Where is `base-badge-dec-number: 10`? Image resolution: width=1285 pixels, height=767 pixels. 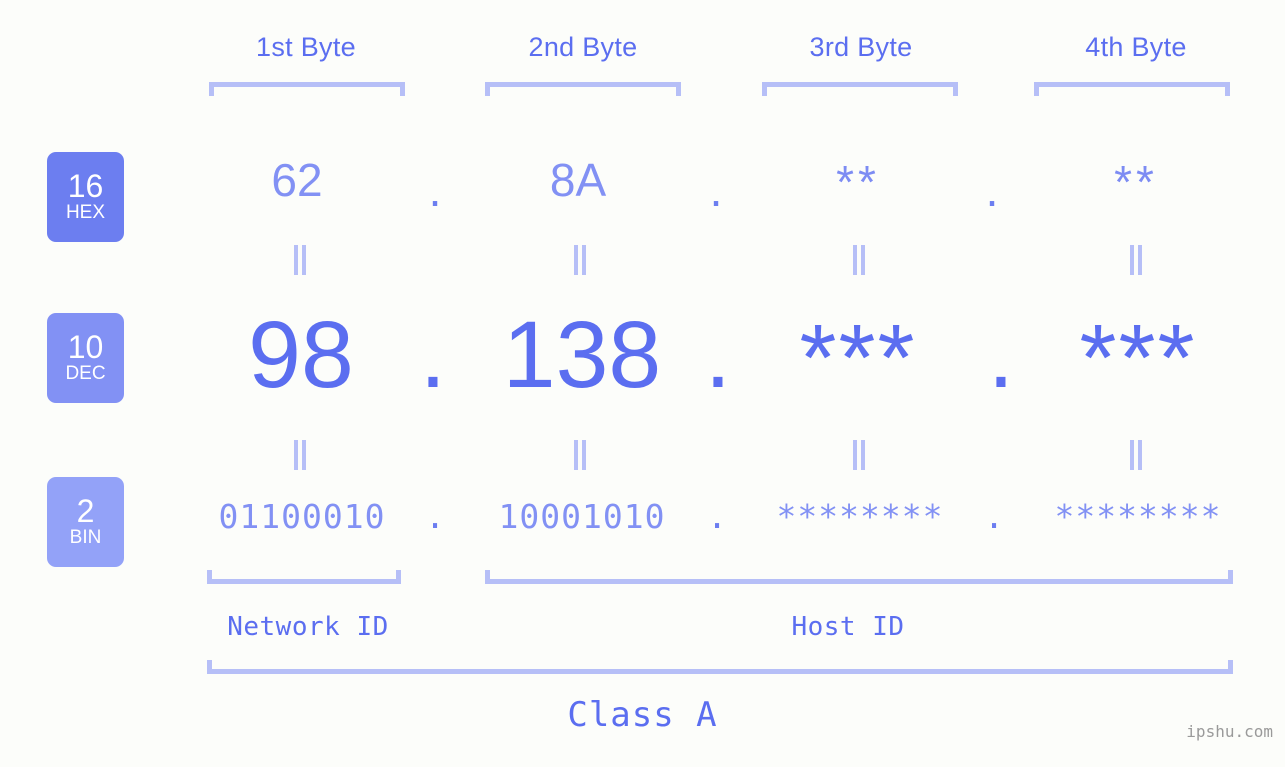 base-badge-dec-number: 10 is located at coordinates (85, 347).